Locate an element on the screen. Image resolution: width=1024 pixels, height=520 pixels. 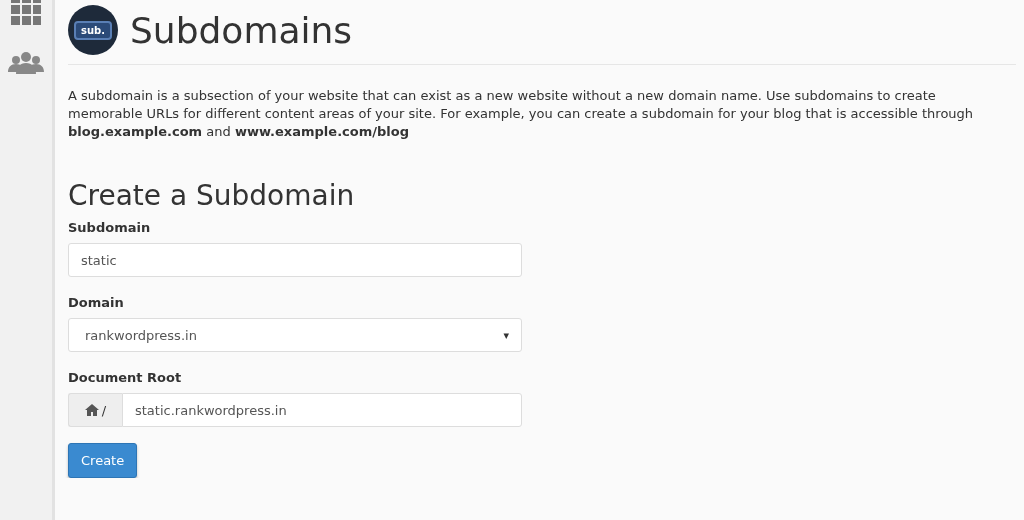
field-label: Document Root is located at coordinates (125, 377).